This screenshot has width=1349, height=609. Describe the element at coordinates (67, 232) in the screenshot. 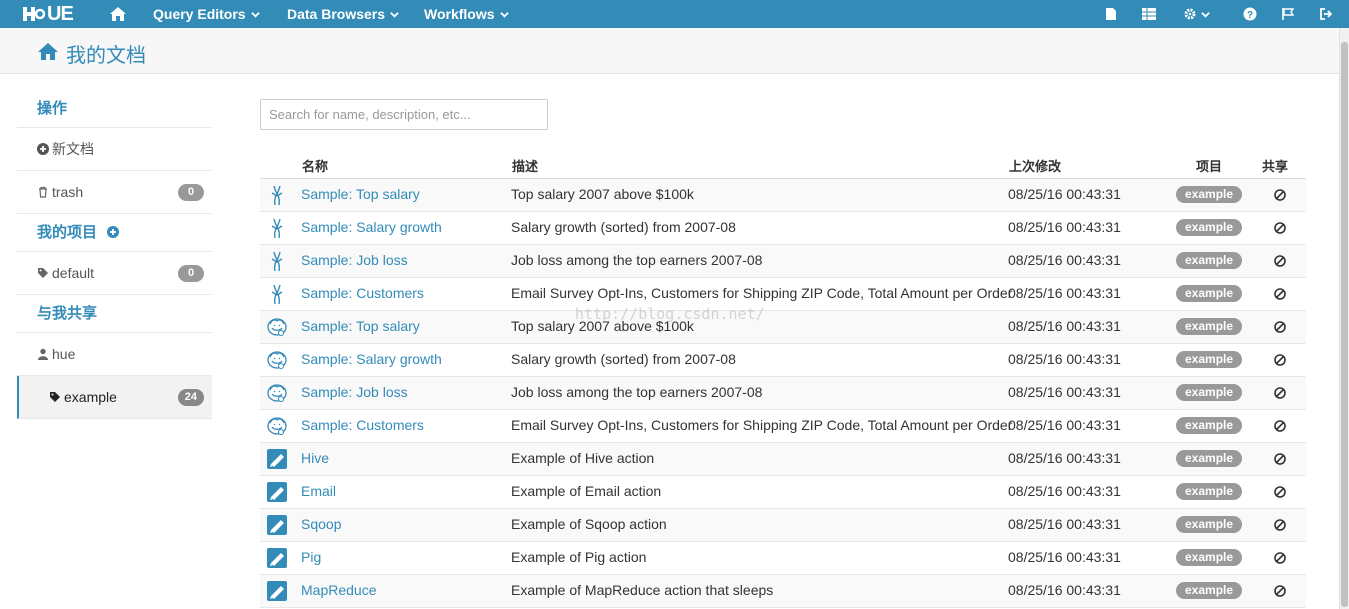

I see `section-title: 我的项目` at that location.